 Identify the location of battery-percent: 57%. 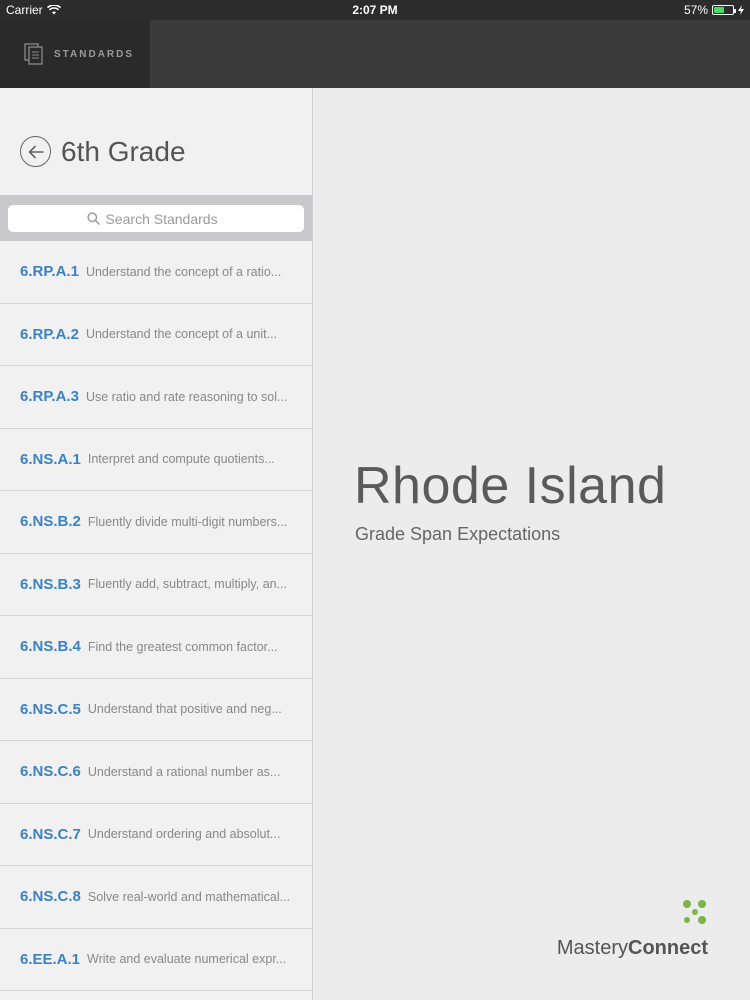
(695, 10).